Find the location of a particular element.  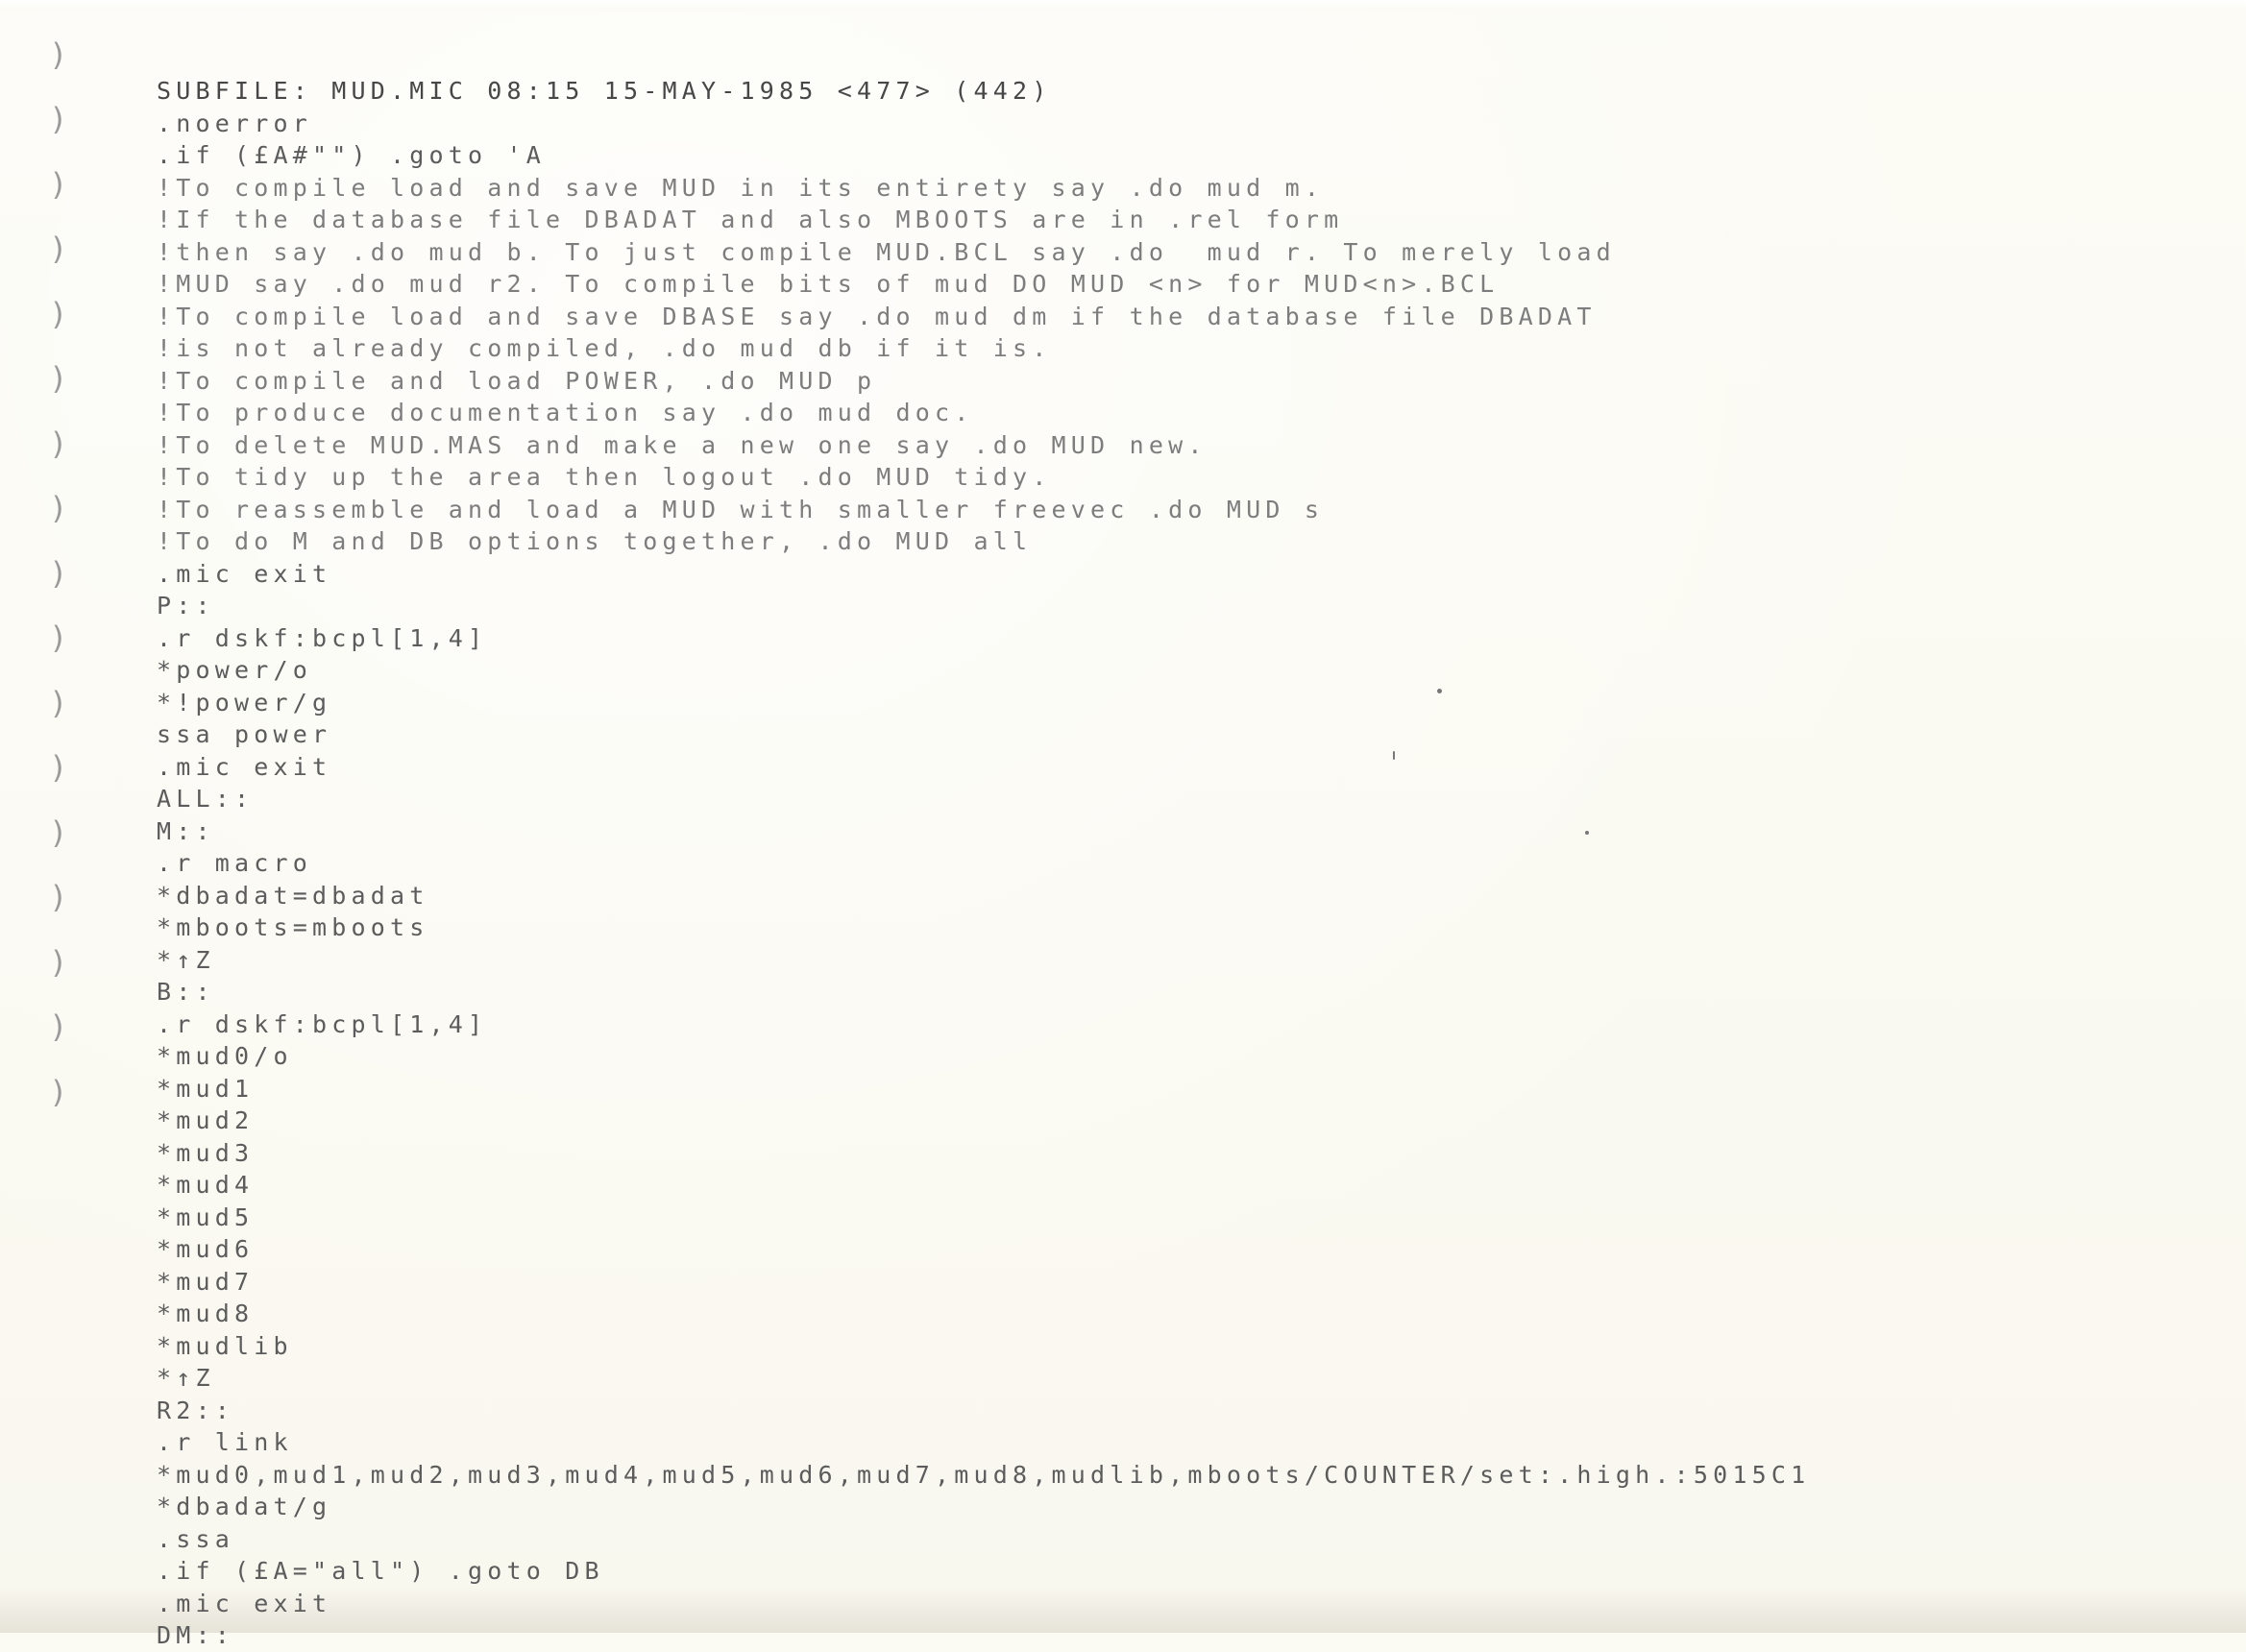

listing-line: *mud7 is located at coordinates (206, 1281).